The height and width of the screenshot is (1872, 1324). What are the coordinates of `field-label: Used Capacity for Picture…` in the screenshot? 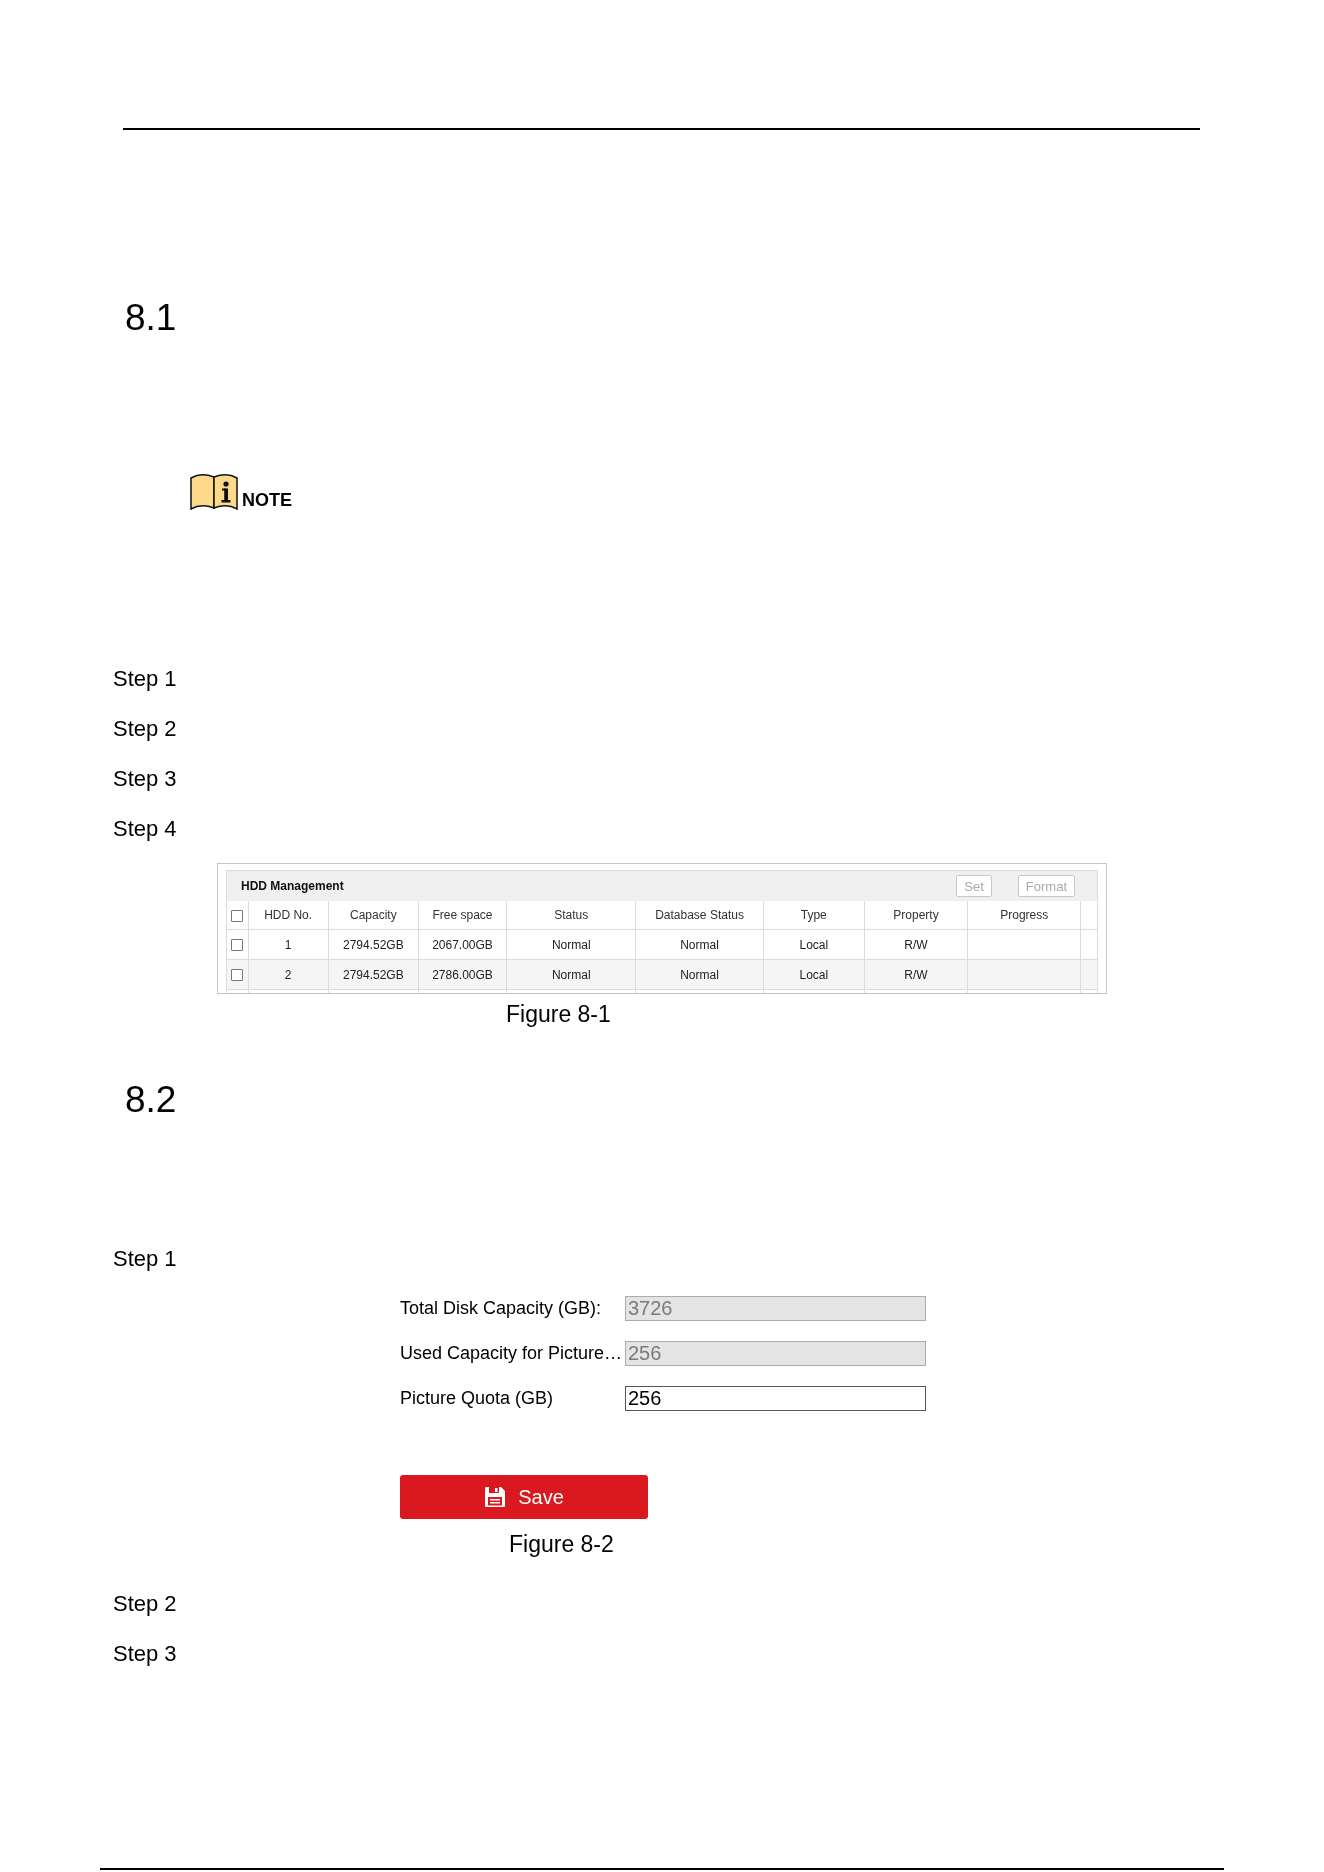 It's located at (512, 1353).